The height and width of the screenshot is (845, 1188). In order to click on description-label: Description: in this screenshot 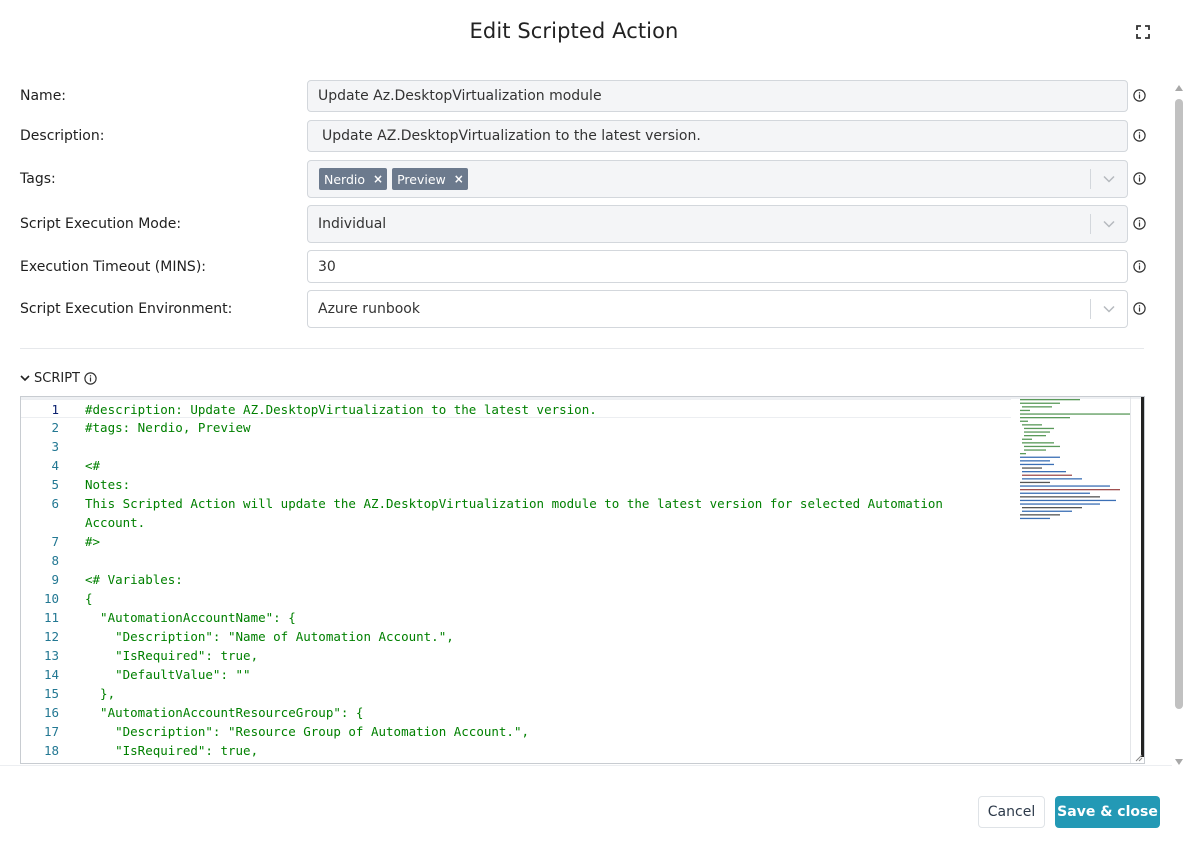, I will do `click(62, 136)`.